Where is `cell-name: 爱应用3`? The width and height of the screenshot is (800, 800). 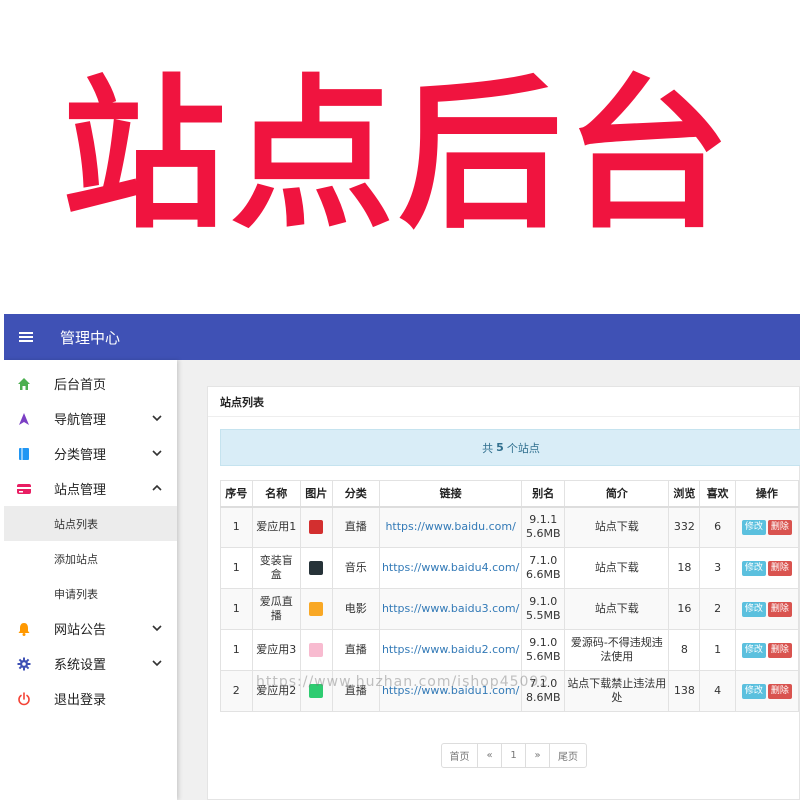
cell-name: 爱应用3 is located at coordinates (276, 650).